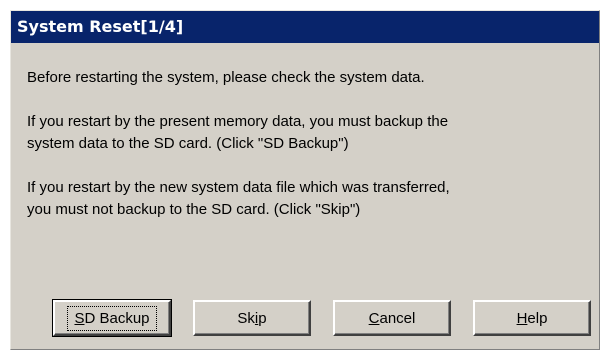 Image resolution: width=608 pixels, height=358 pixels. I want to click on label-rest: ancel, so click(397, 318).